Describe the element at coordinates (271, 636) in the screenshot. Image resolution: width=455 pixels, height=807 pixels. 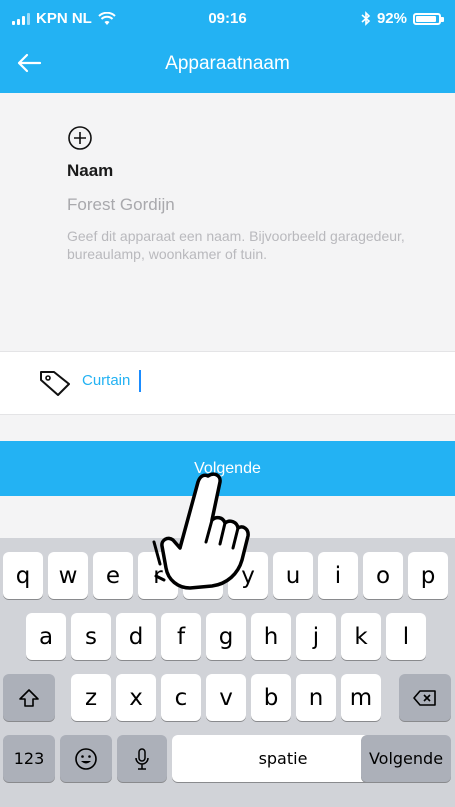
I see `key-h: h` at that location.